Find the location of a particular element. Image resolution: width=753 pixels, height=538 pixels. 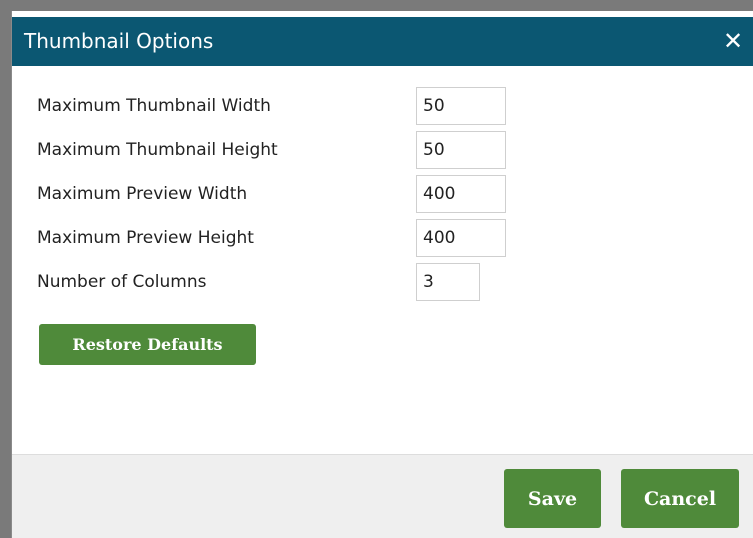

field-row-thumbnail-height: Maximum Thumbnail Height is located at coordinates (382, 150).